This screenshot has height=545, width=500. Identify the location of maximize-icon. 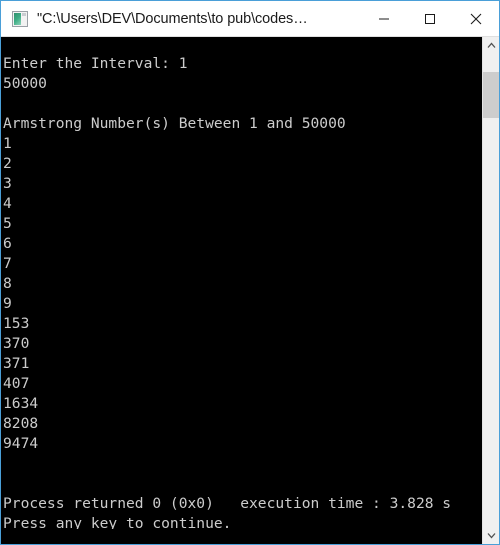
(430, 18).